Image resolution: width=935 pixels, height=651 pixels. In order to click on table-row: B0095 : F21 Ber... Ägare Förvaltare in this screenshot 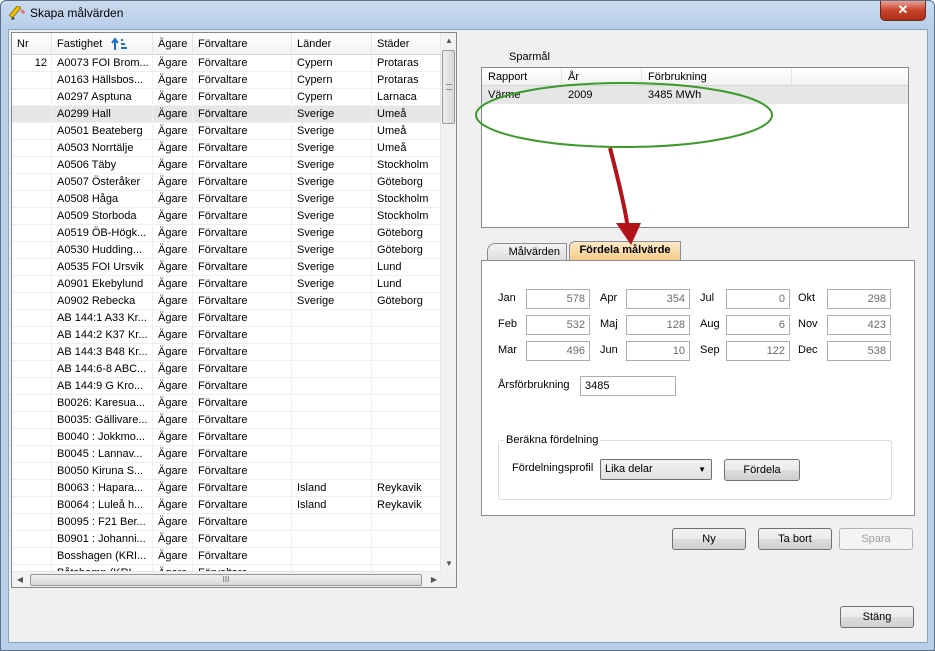, I will do `click(227, 522)`.